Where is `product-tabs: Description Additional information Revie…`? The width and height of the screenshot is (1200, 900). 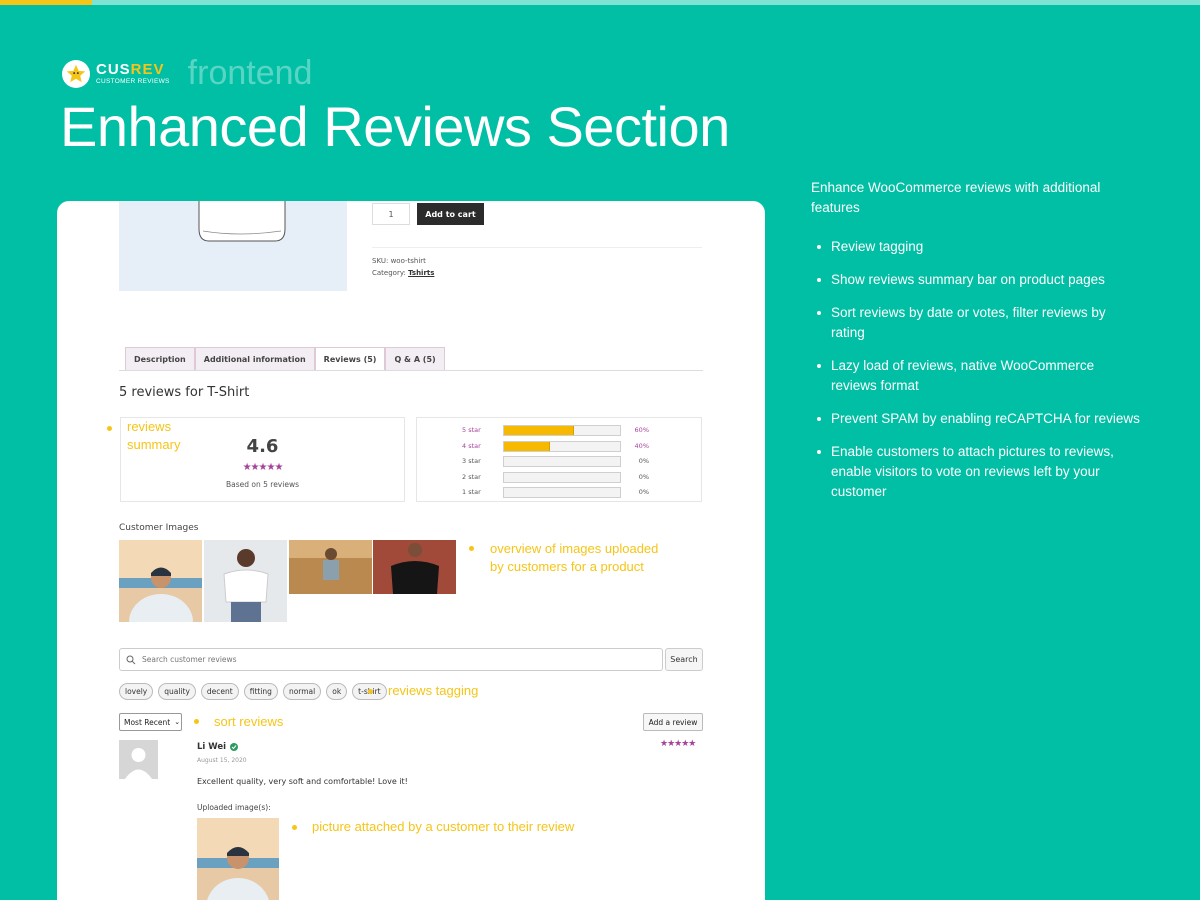
product-tabs: Description Additional information Revie… is located at coordinates (285, 359).